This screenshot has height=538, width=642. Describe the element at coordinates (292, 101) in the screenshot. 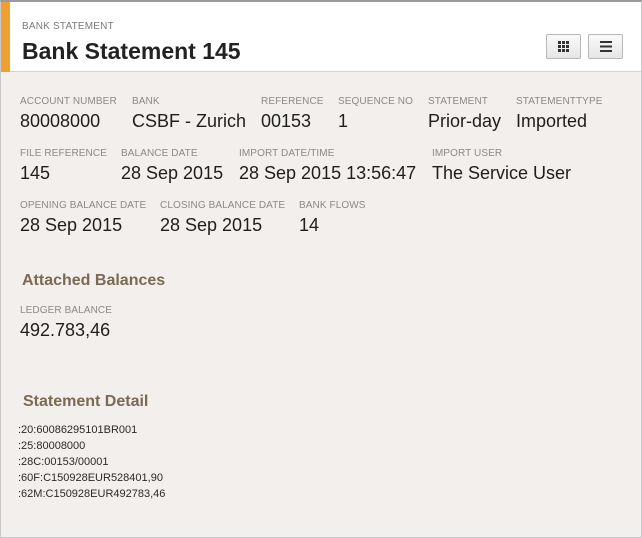

I see `reference-label: REFERENCE` at that location.